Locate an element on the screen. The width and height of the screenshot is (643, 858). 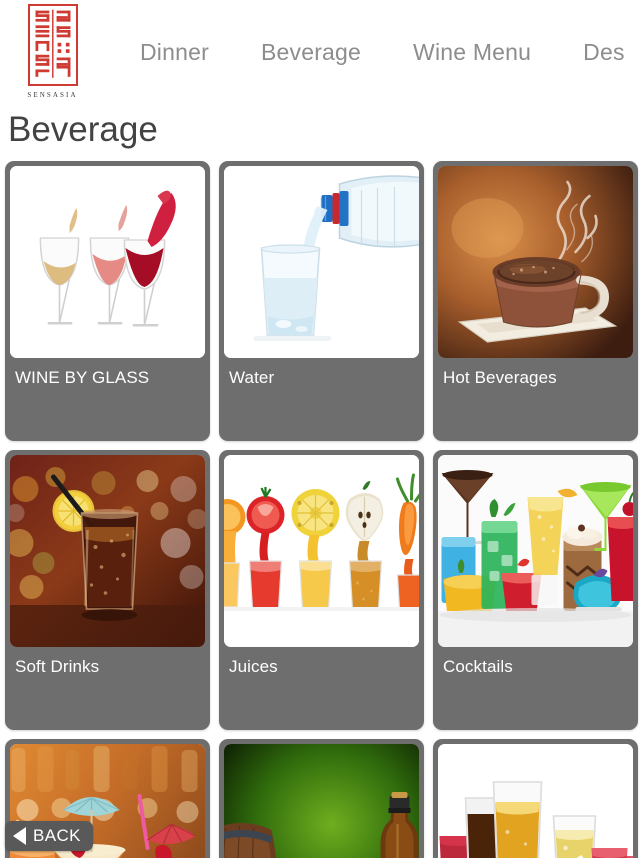
steaming-coffee-cup-on-saucer-image is located at coordinates (535, 262).